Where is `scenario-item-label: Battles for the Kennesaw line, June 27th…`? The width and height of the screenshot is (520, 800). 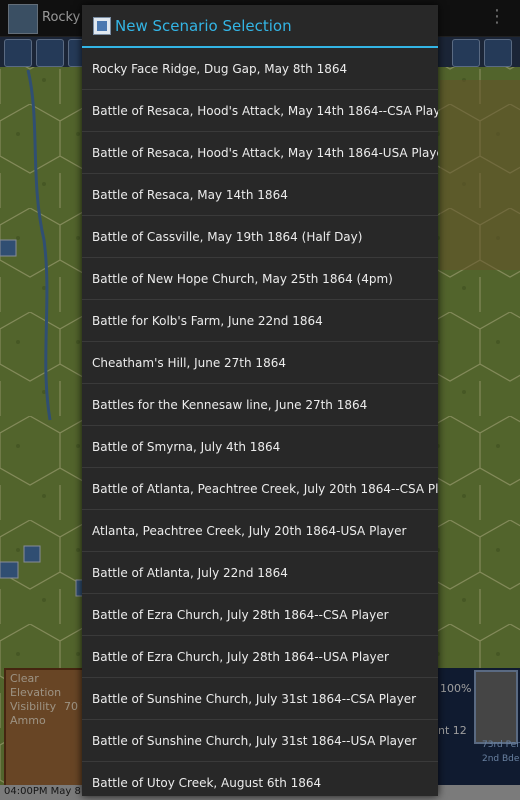
scenario-item-label: Battles for the Kennesaw line, June 27th… is located at coordinates (230, 404).